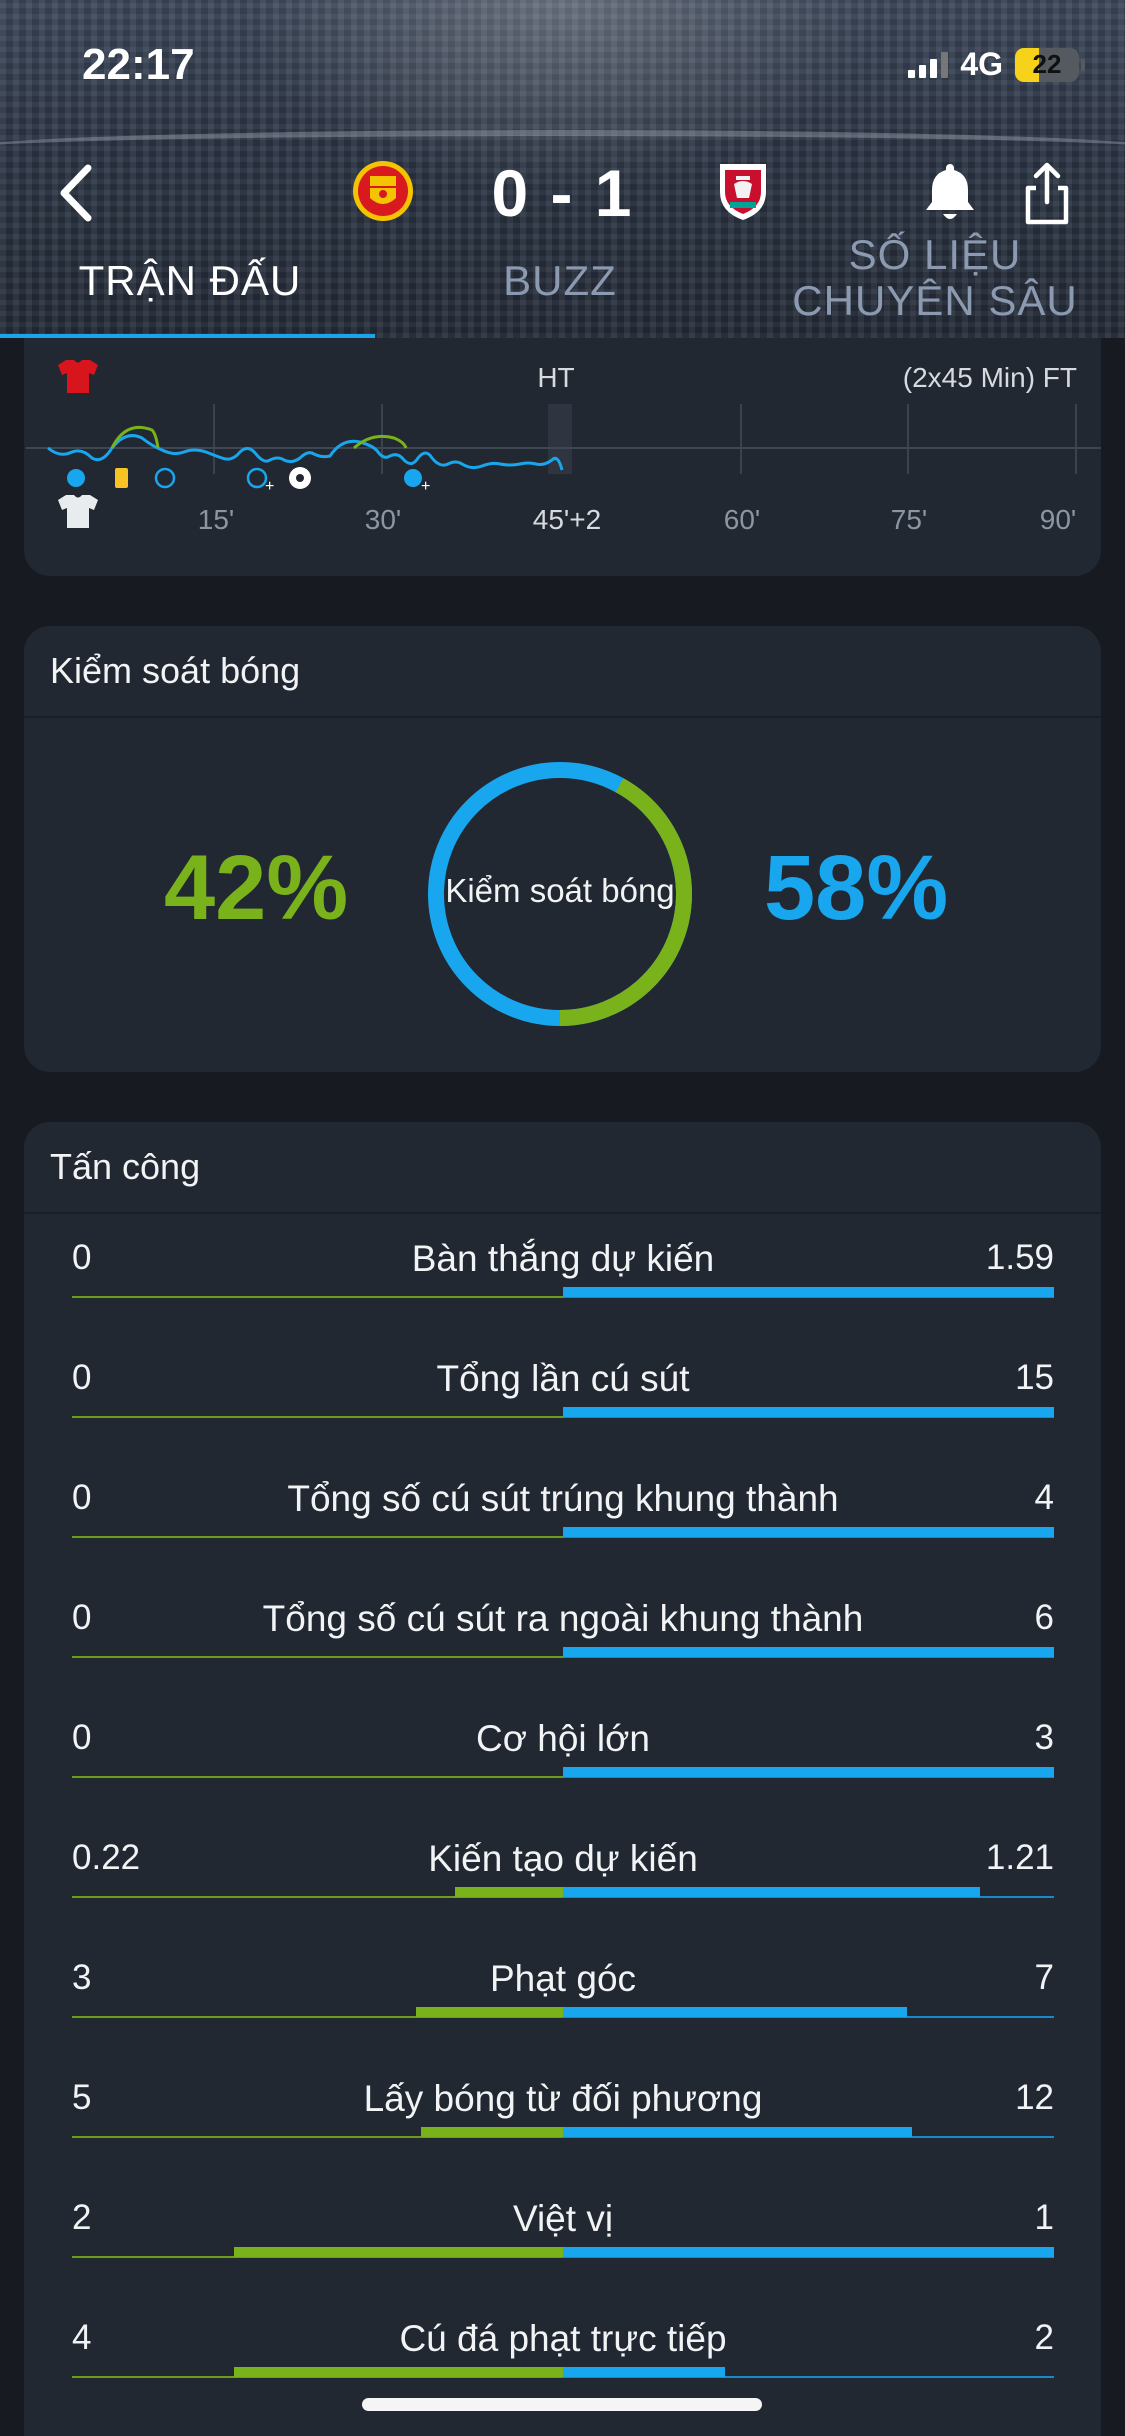 This screenshot has width=1125, height=2436. Describe the element at coordinates (256, 888) in the screenshot. I see `home-possession: 42%` at that location.